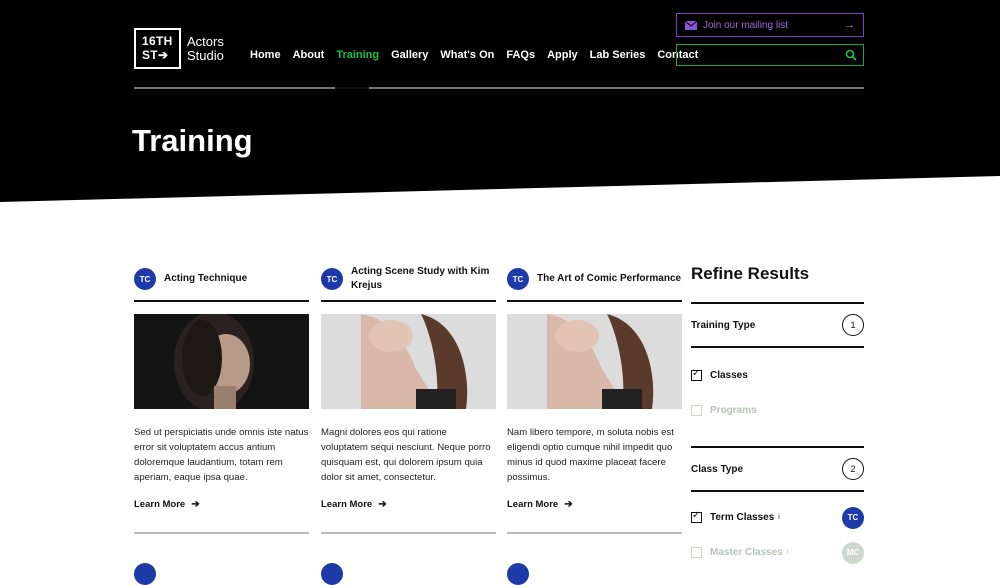  I want to click on card-header: TC Acting Scene Study with Kim Krejus, so click(408, 282).